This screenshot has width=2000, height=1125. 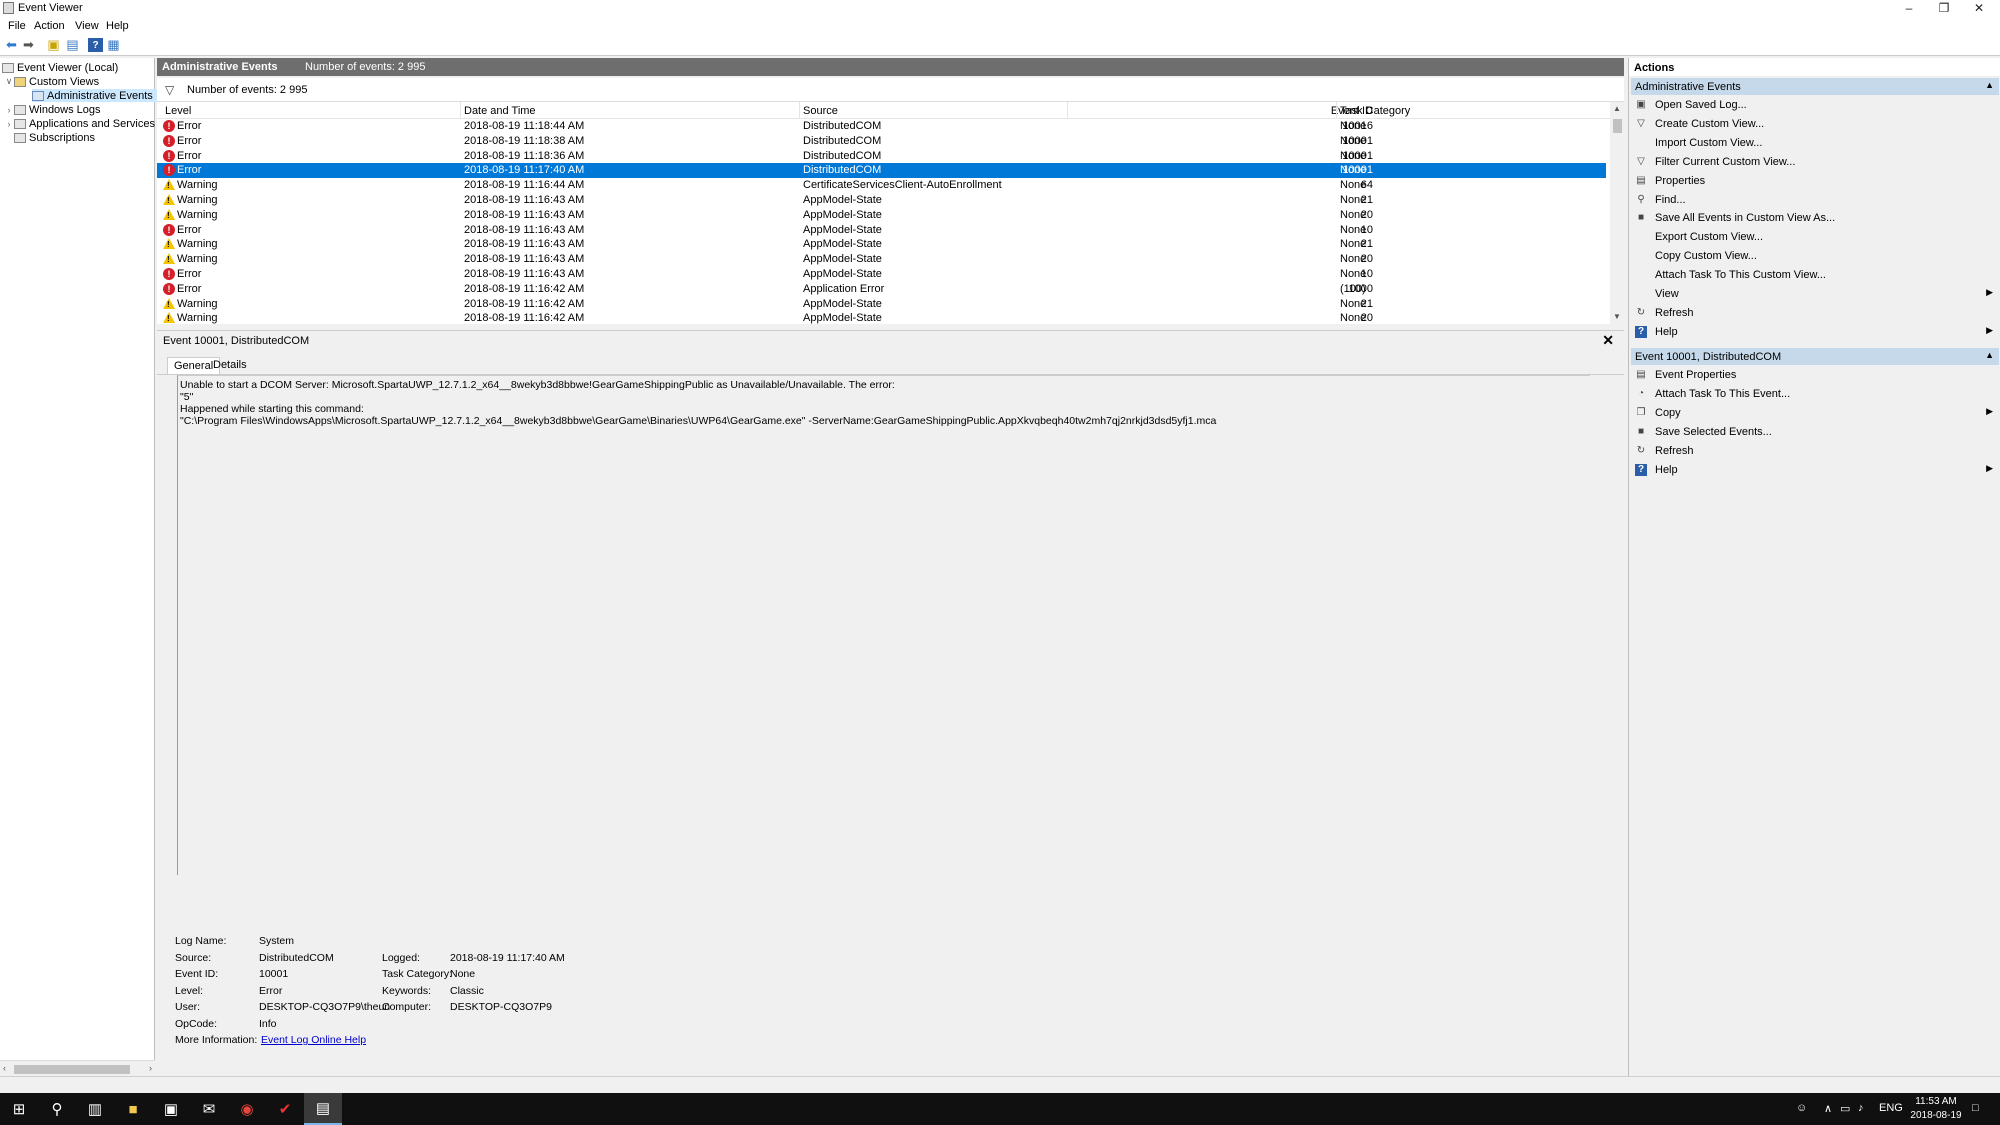 I want to click on tree-node-apps-services: › Applications and Services Lo, so click(x=87, y=123).